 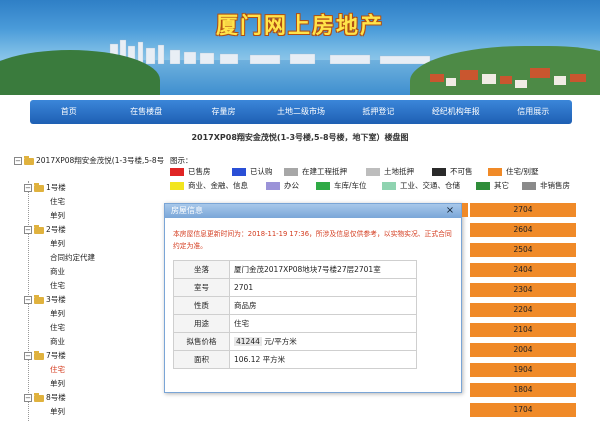 I want to click on table-row: 性质 商品房, so click(x=295, y=305).